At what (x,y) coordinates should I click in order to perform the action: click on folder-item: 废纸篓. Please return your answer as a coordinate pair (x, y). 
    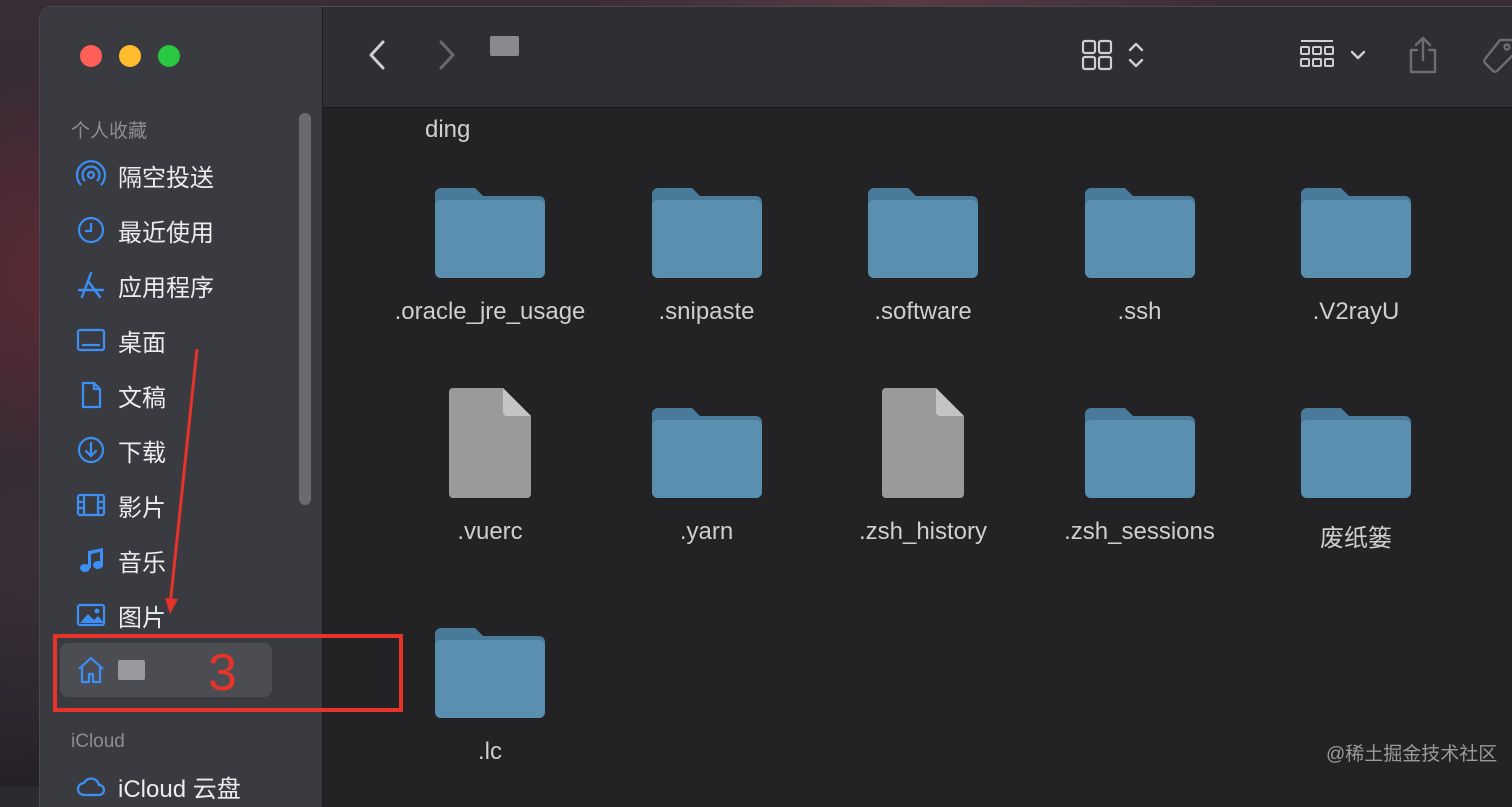
    Looking at the image, I should click on (1356, 461).